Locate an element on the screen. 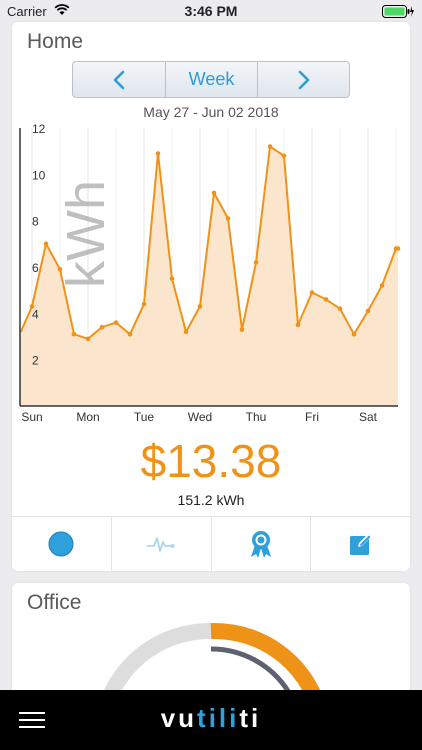  y-tick-label: 12 is located at coordinates (39, 129).